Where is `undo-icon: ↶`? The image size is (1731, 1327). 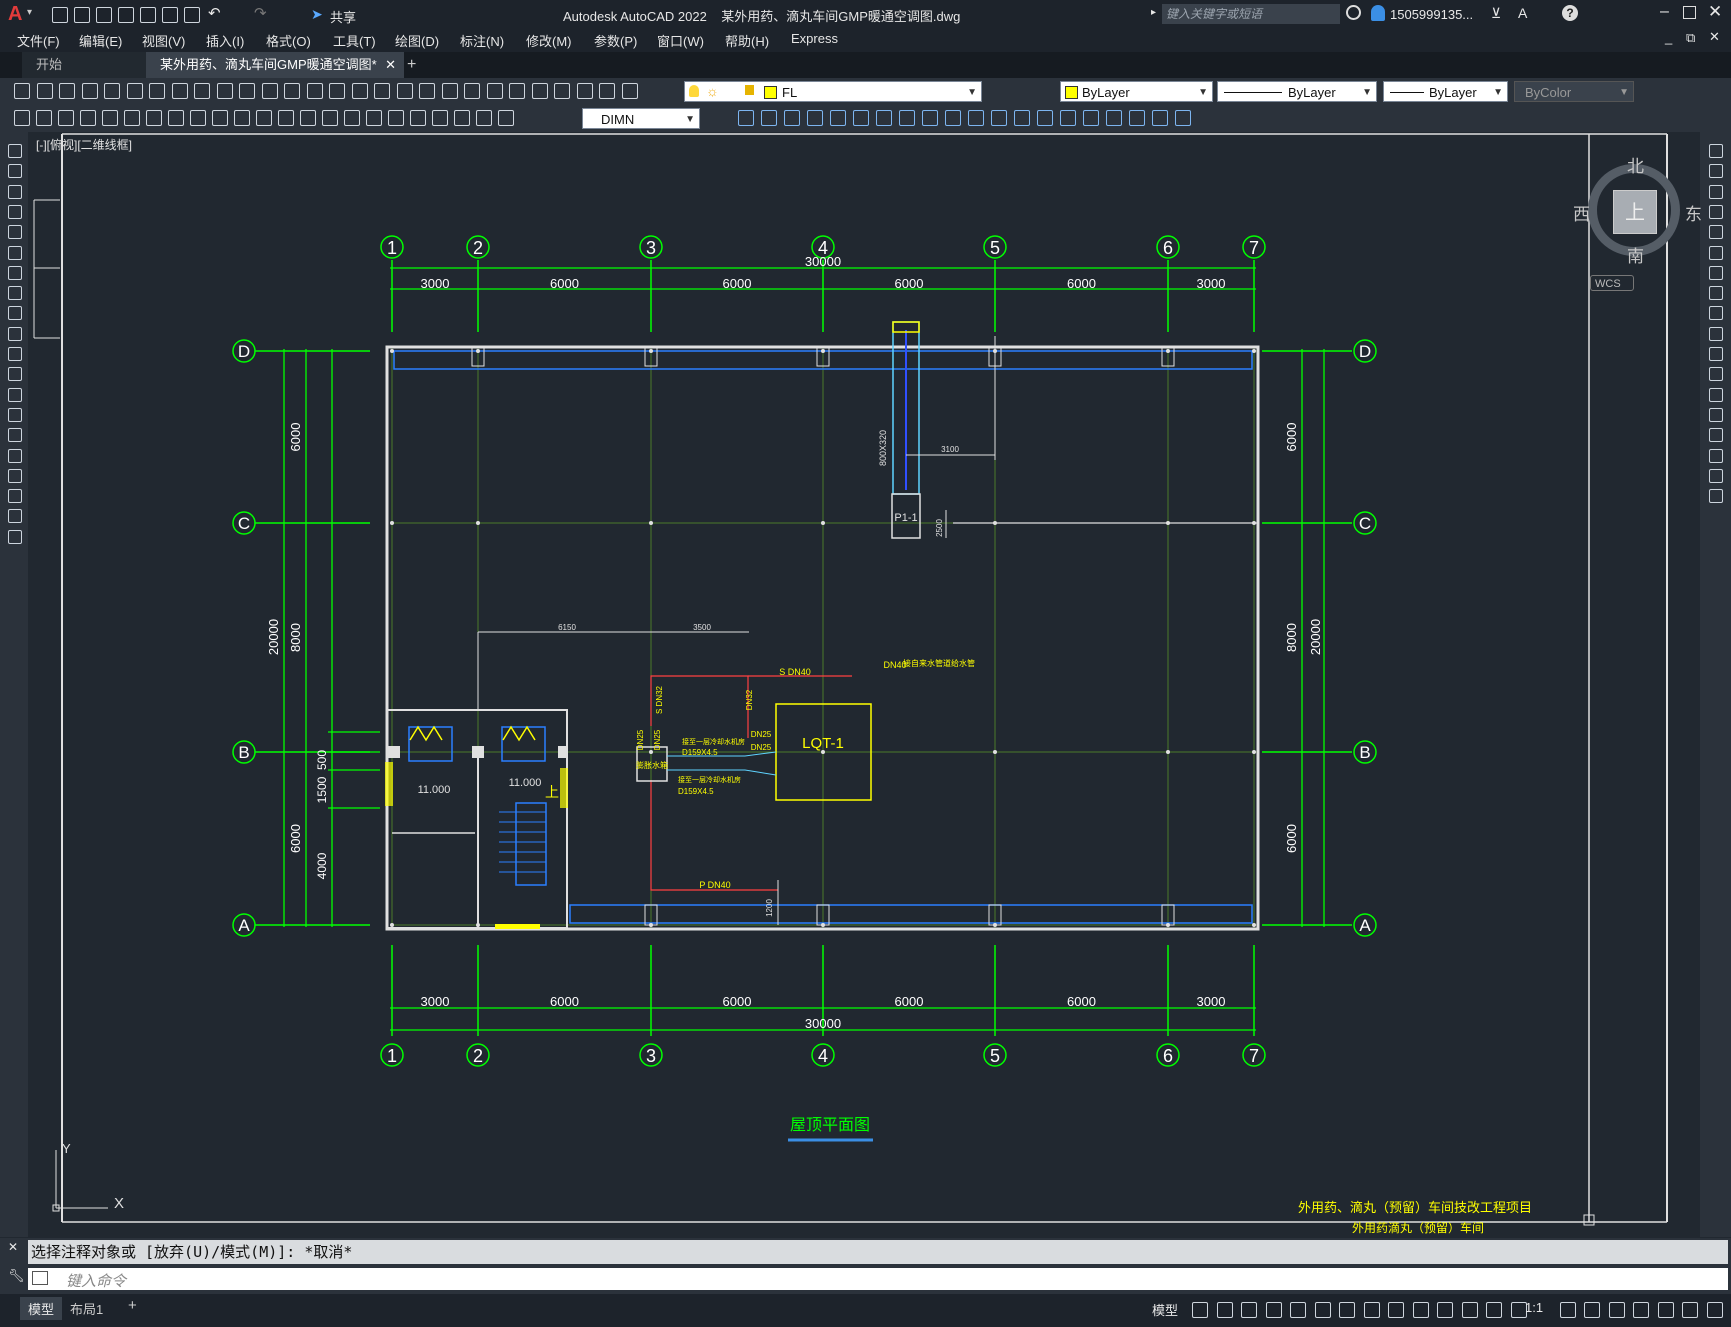
undo-icon: ↶ is located at coordinates (214, 13).